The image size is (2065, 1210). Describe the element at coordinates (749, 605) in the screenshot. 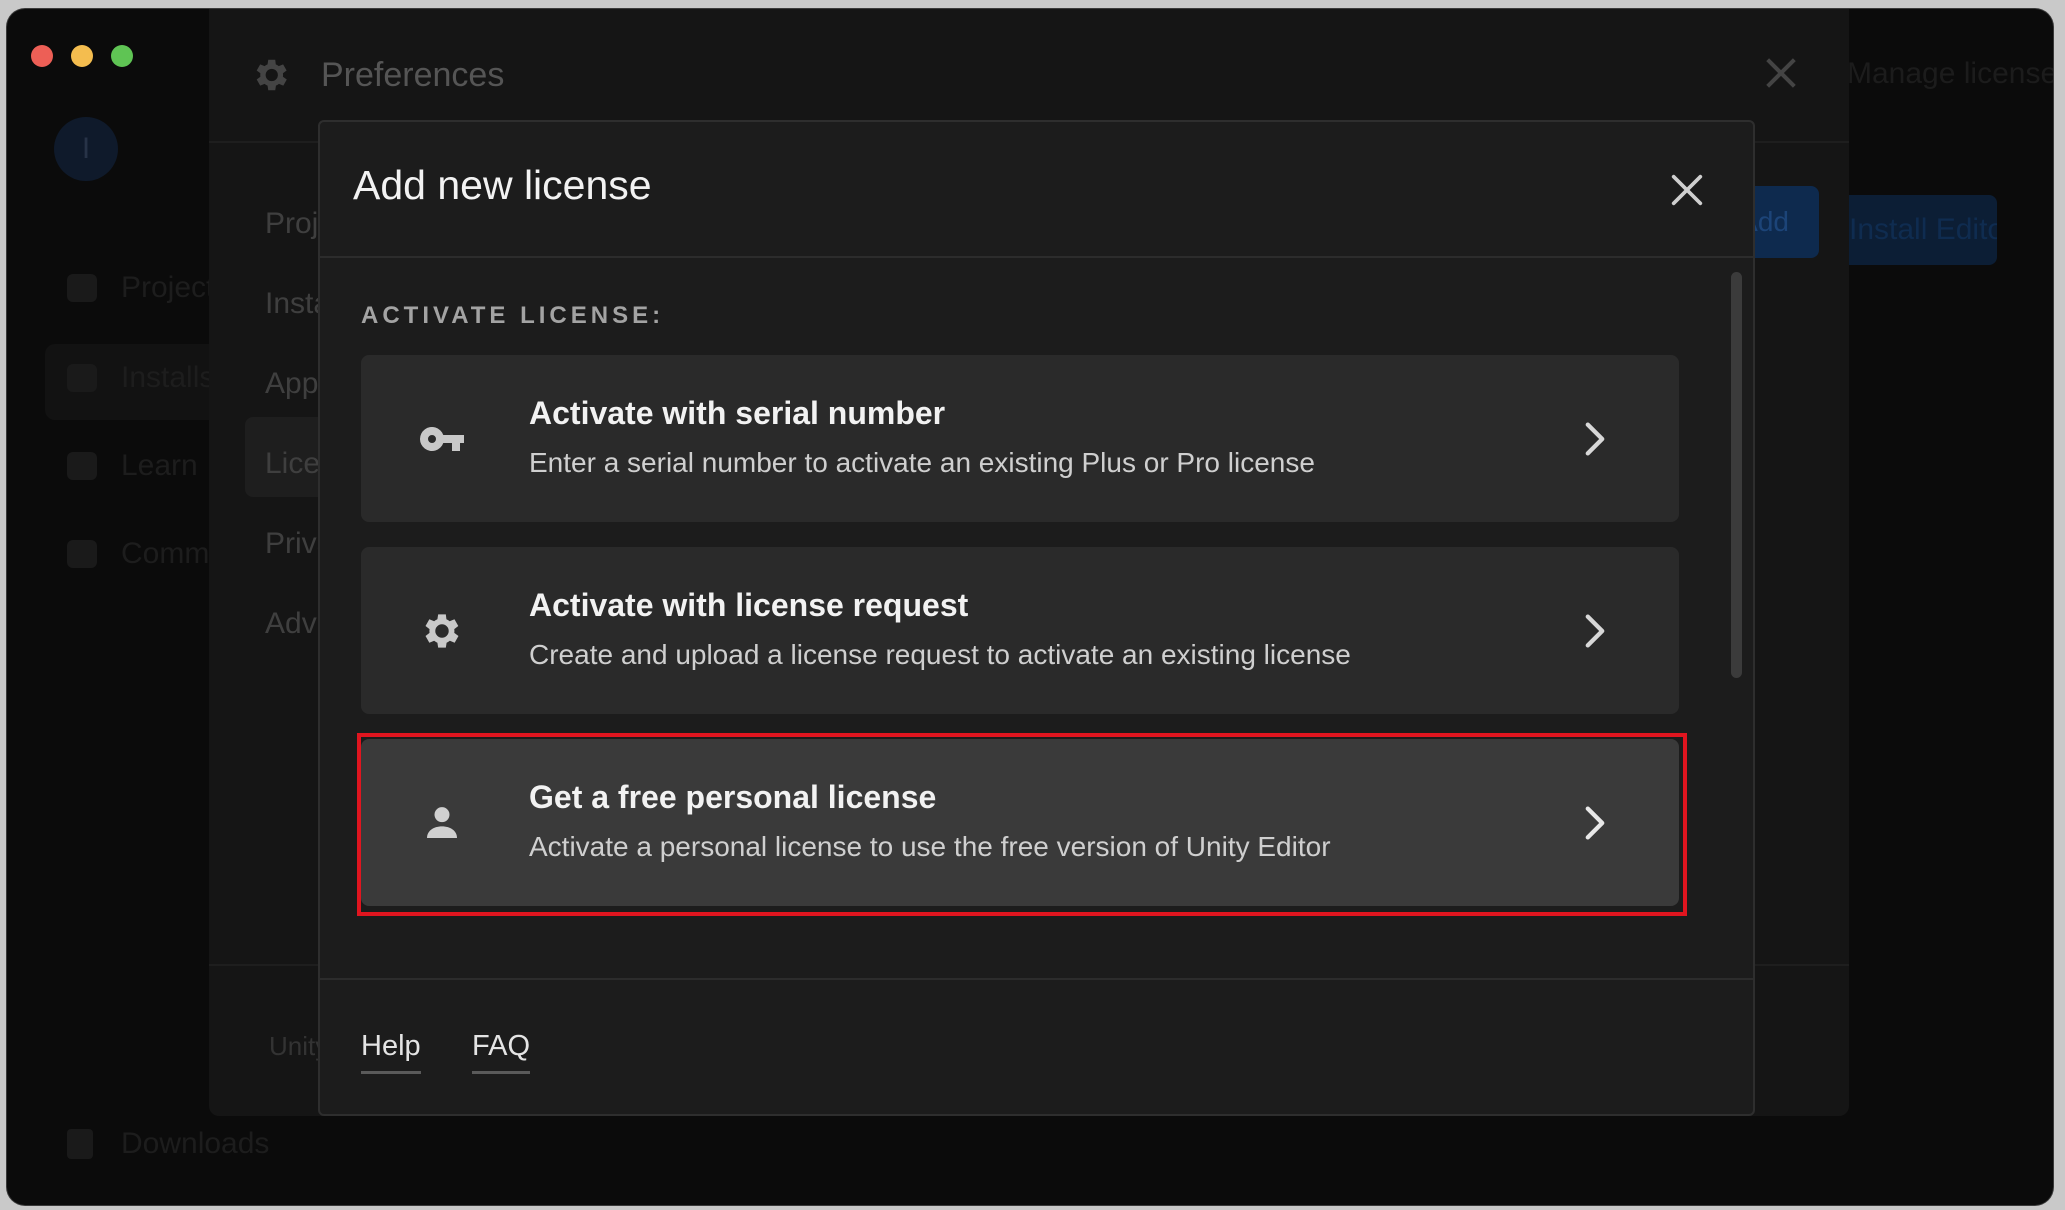

I see `option-title: Activate with license request` at that location.